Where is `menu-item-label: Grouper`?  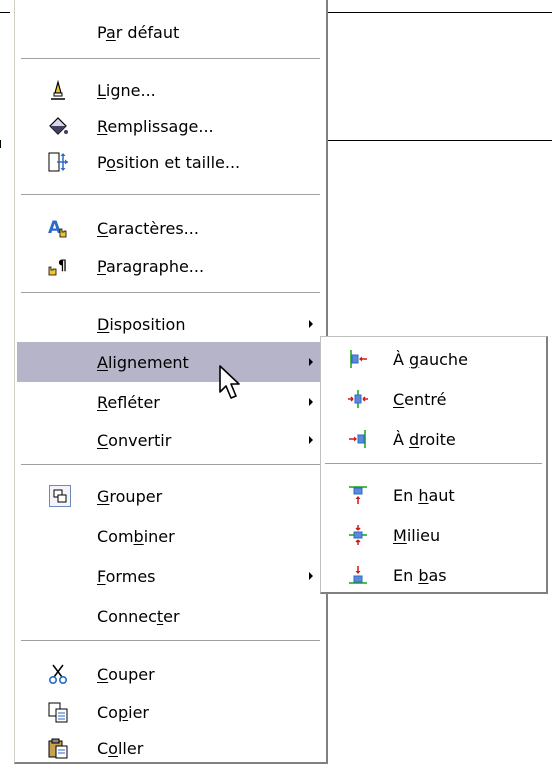 menu-item-label: Grouper is located at coordinates (130, 496).